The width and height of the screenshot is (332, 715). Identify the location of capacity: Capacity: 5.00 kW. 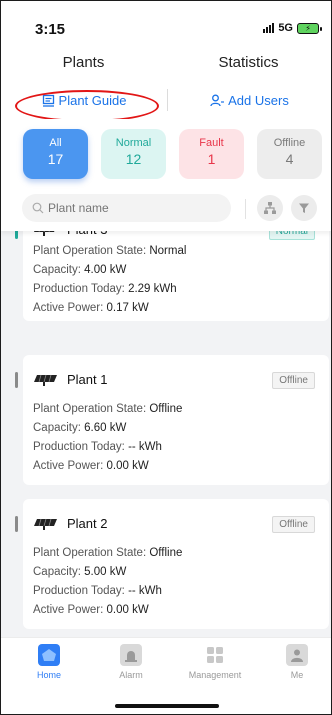
(80, 572).